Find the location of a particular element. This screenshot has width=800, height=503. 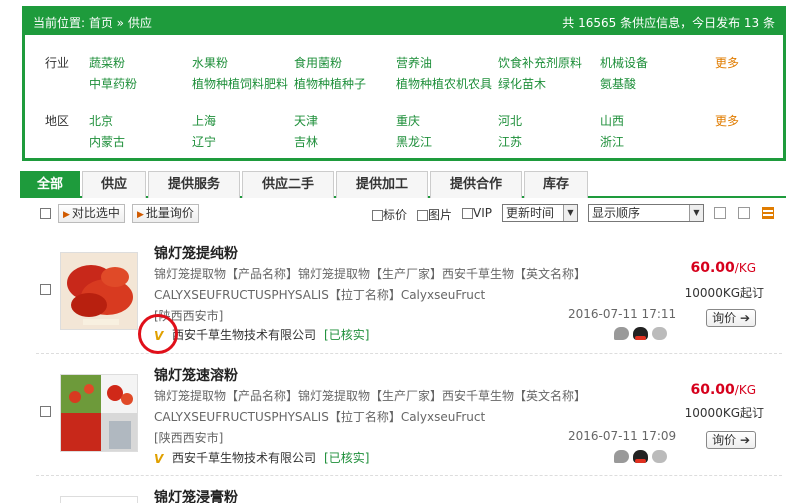

tab-inventory: 库存 is located at coordinates (556, 184).